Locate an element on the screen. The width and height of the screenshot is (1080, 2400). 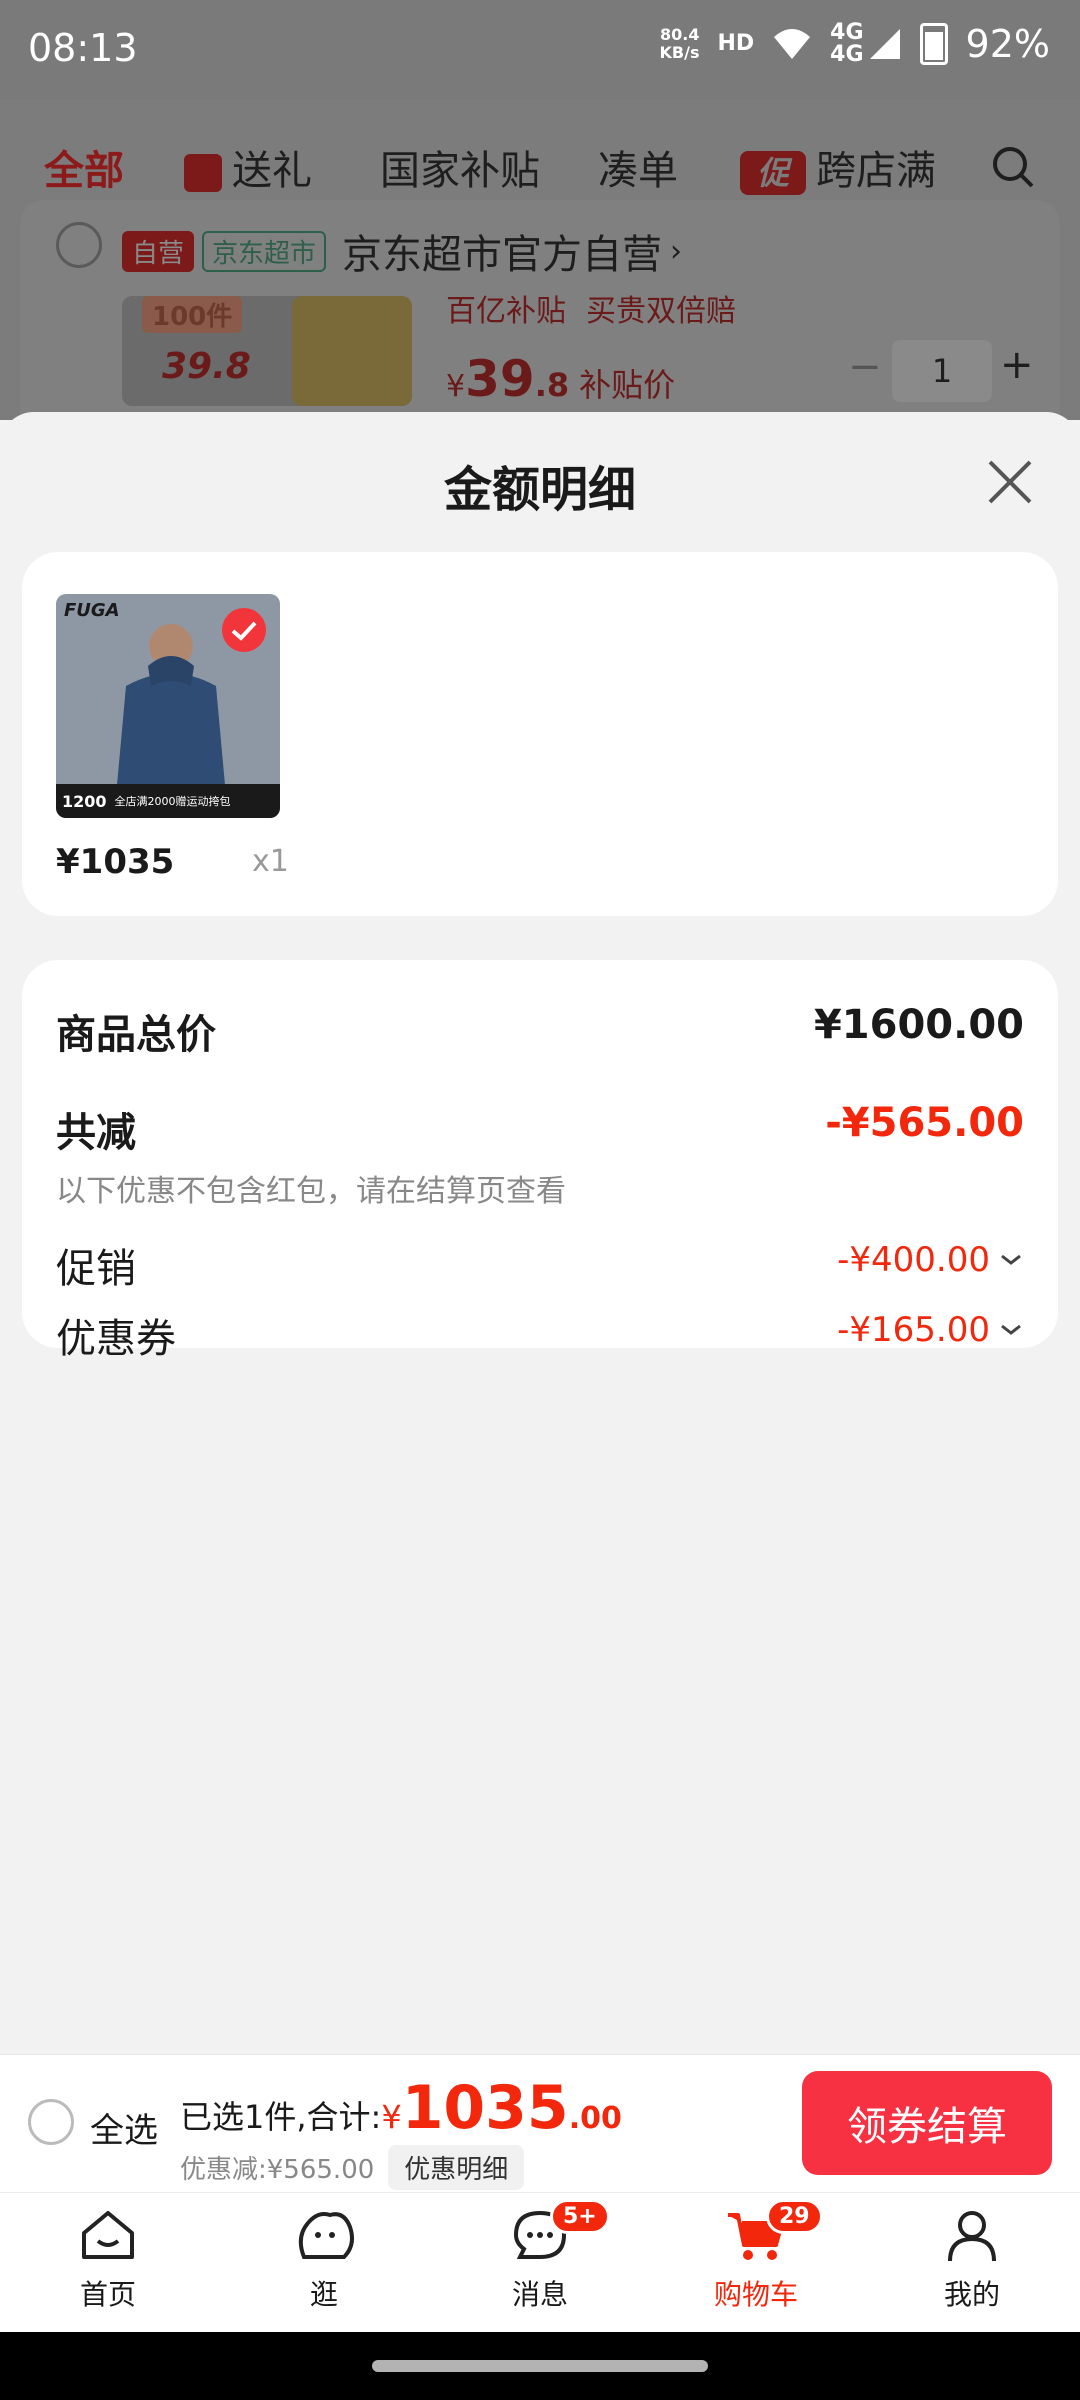
chevron-right-icon: › is located at coordinates (676, 251).